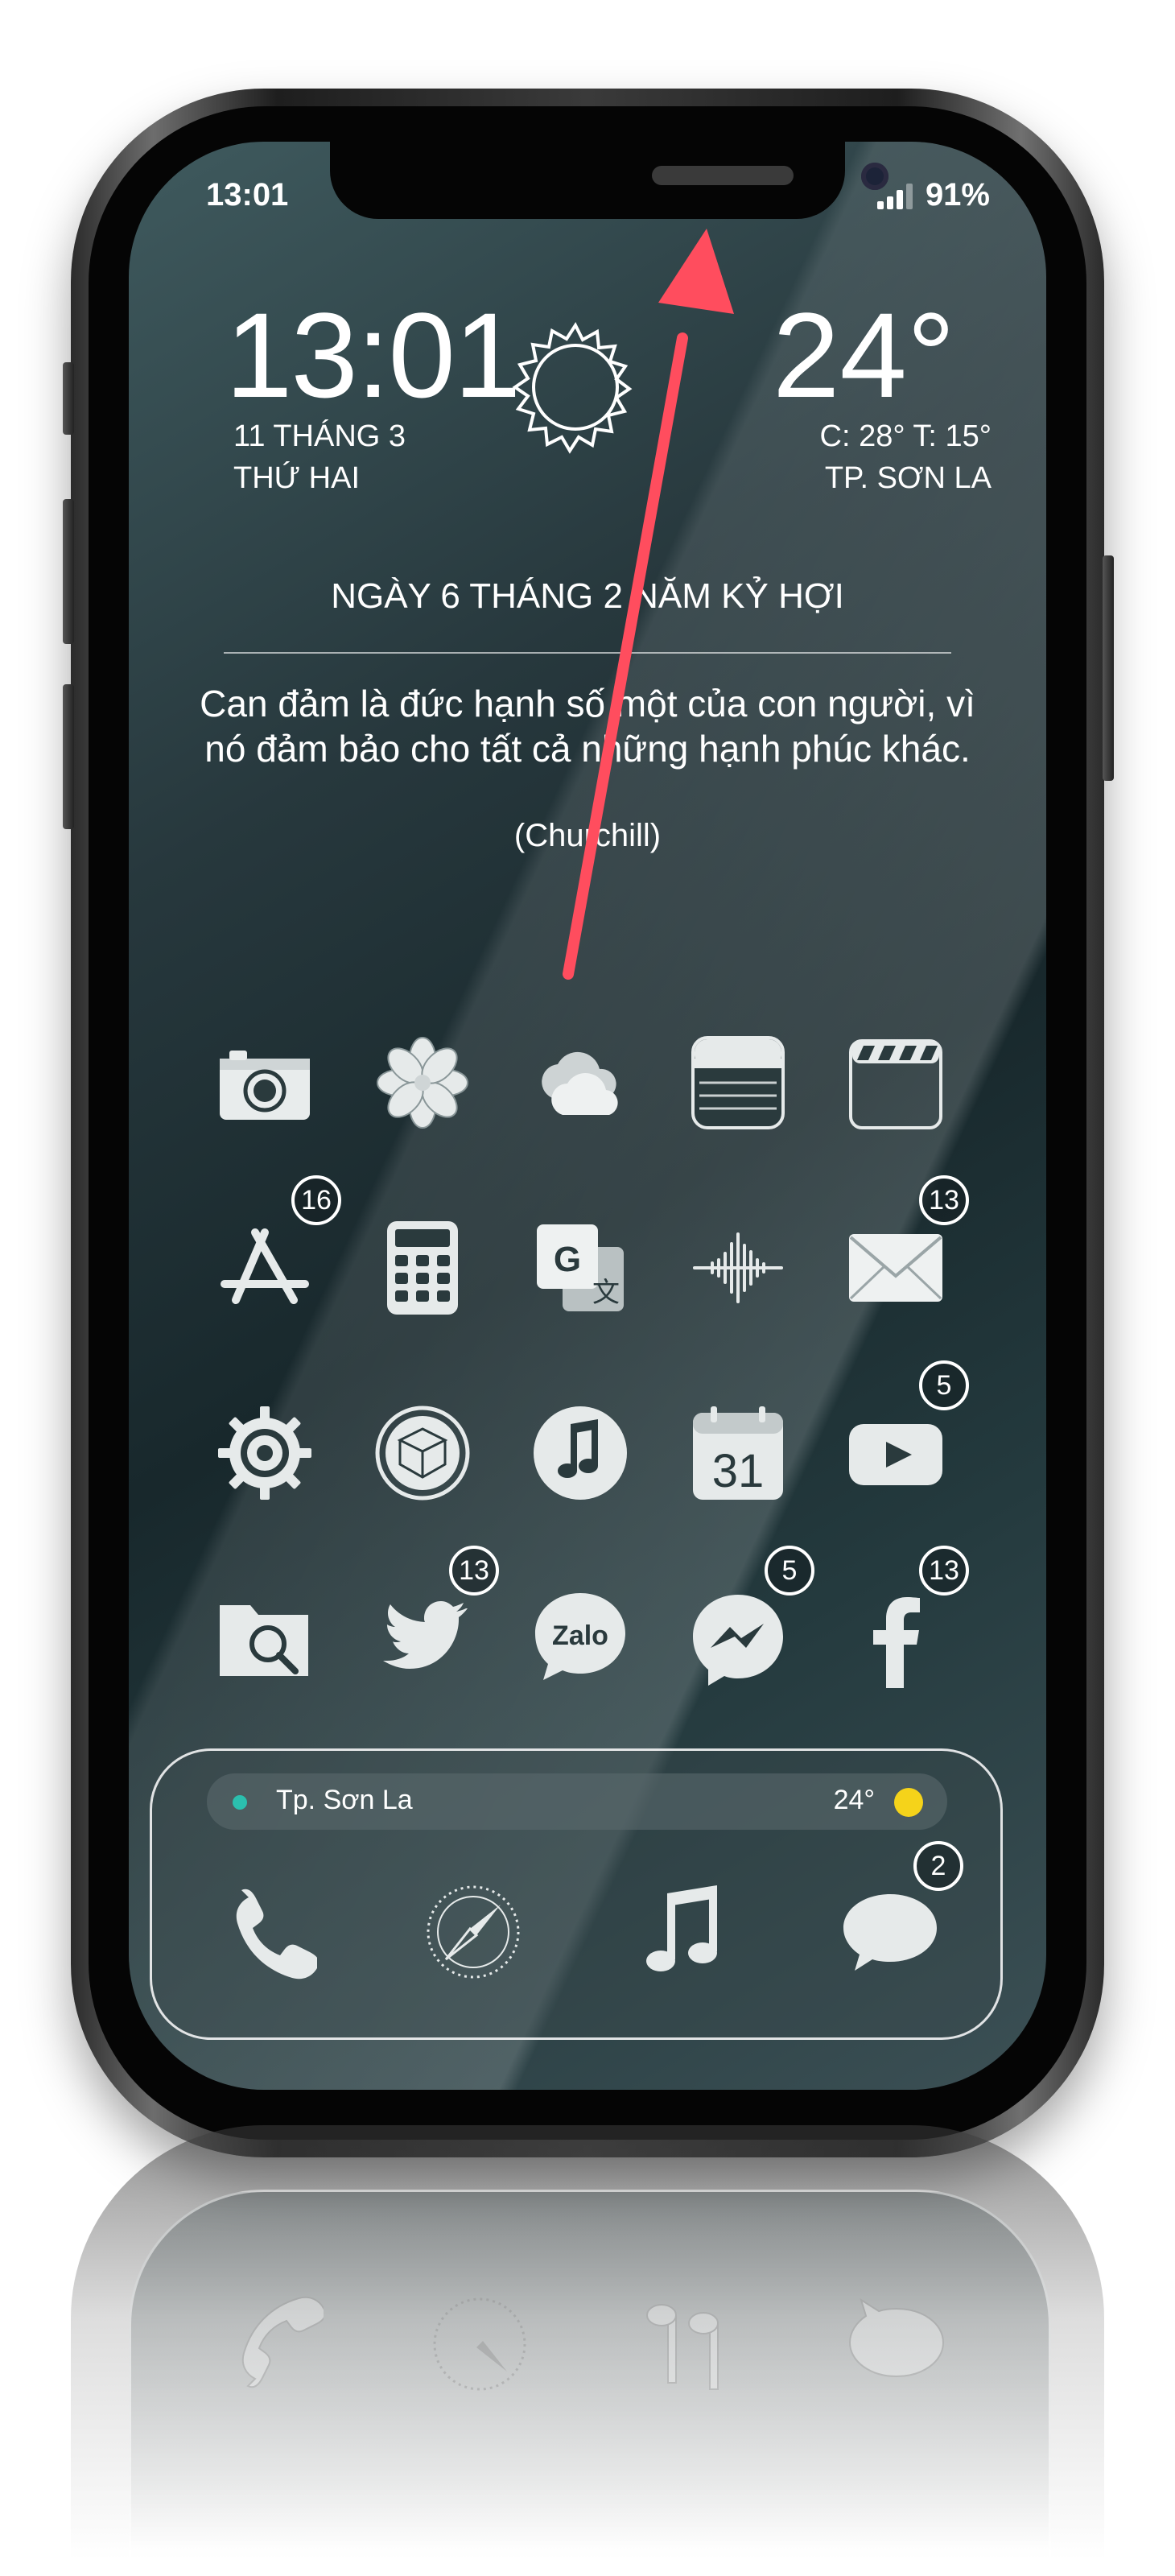 The image size is (1175, 2576). Describe the element at coordinates (723, 175) in the screenshot. I see `earpiece-speaker` at that location.